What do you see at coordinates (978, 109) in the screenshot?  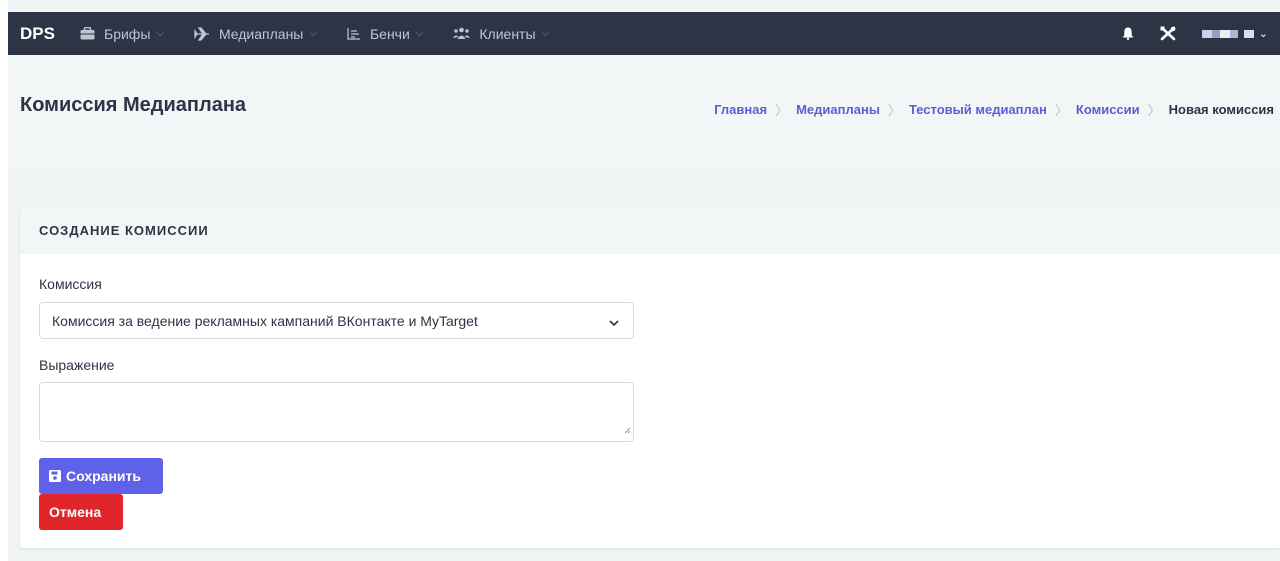 I see `breadcrumb-item-test-mediaplan: Тестовый медиаплан` at bounding box center [978, 109].